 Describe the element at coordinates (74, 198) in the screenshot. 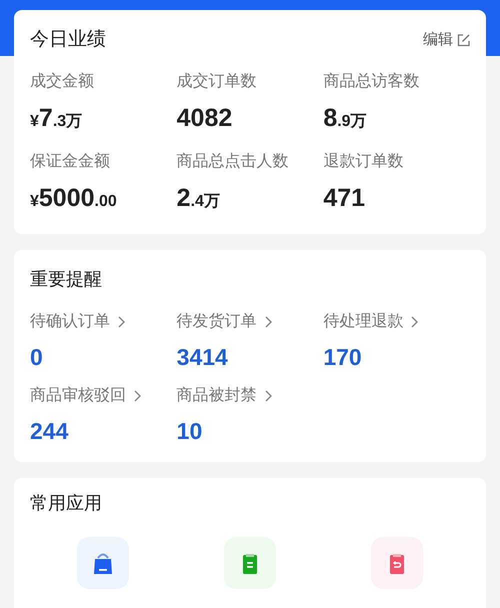

I see `metric-value: ¥5000.00` at that location.